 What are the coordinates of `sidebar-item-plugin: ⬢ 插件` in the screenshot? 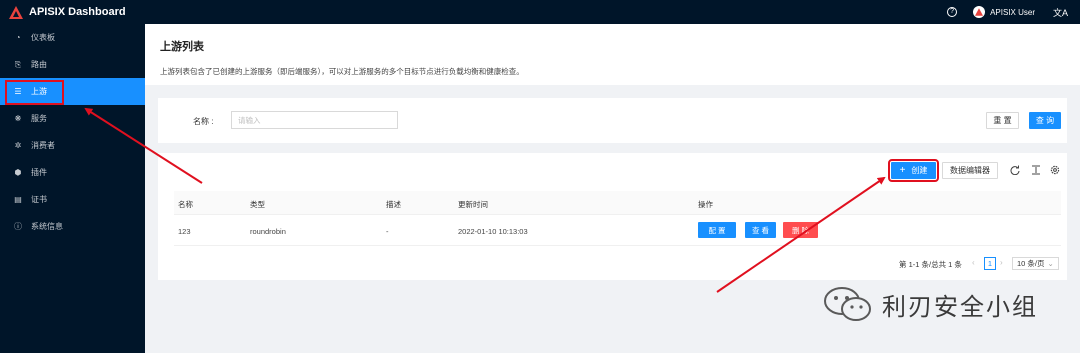 It's located at (72, 172).